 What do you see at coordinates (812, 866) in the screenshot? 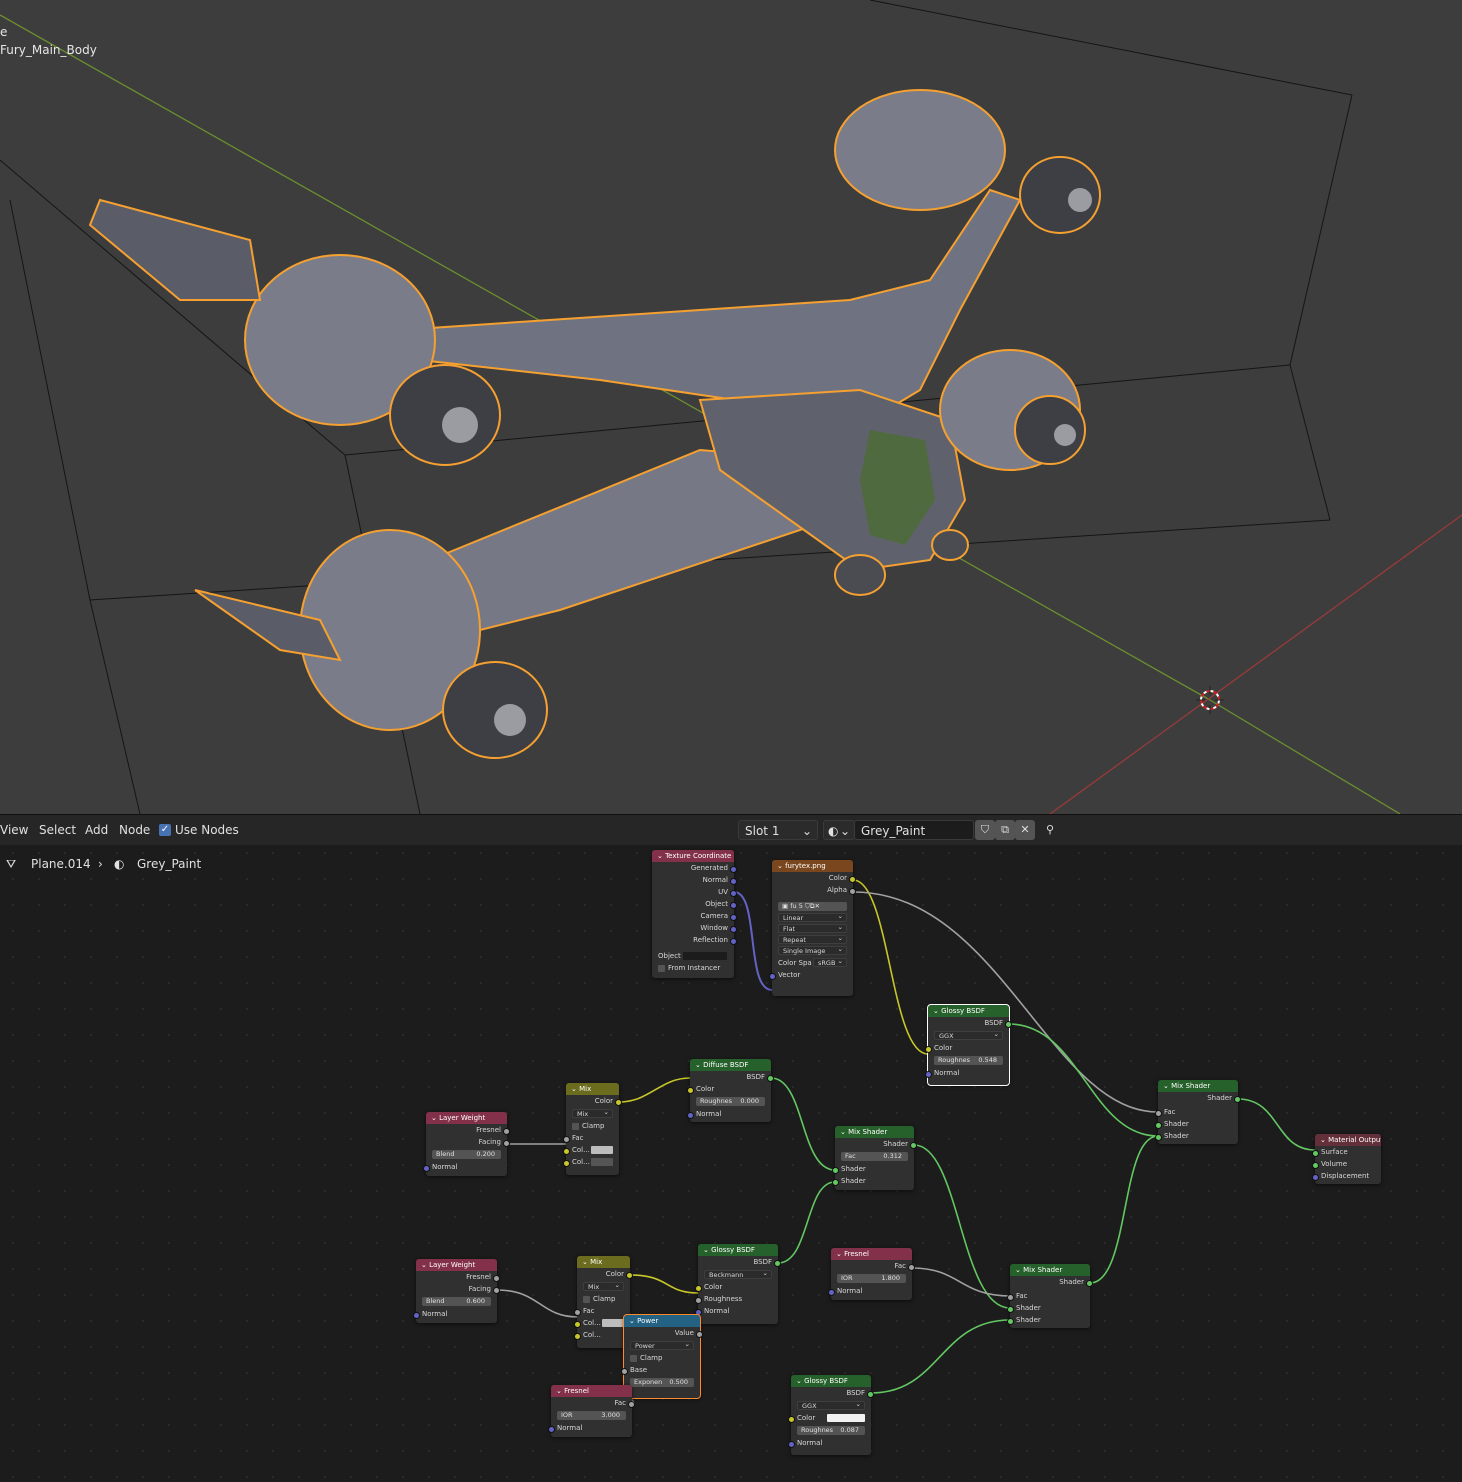
I see `node-header: furytex.png` at bounding box center [812, 866].